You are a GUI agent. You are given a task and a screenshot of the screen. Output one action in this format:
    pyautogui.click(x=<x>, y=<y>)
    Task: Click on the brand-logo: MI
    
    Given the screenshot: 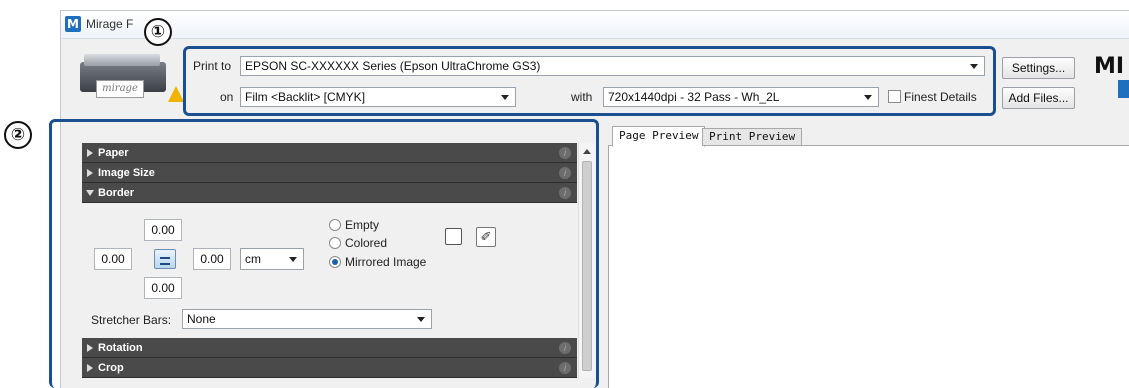 What is the action you would take?
    pyautogui.click(x=1109, y=66)
    